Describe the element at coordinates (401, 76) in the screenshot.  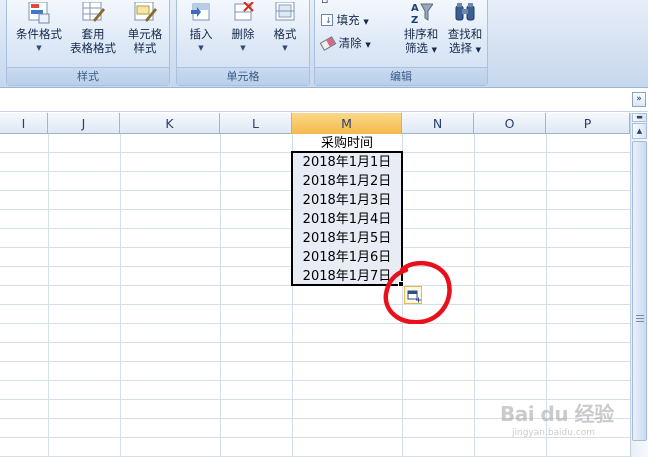
I see `editing-group-label: 编辑` at that location.